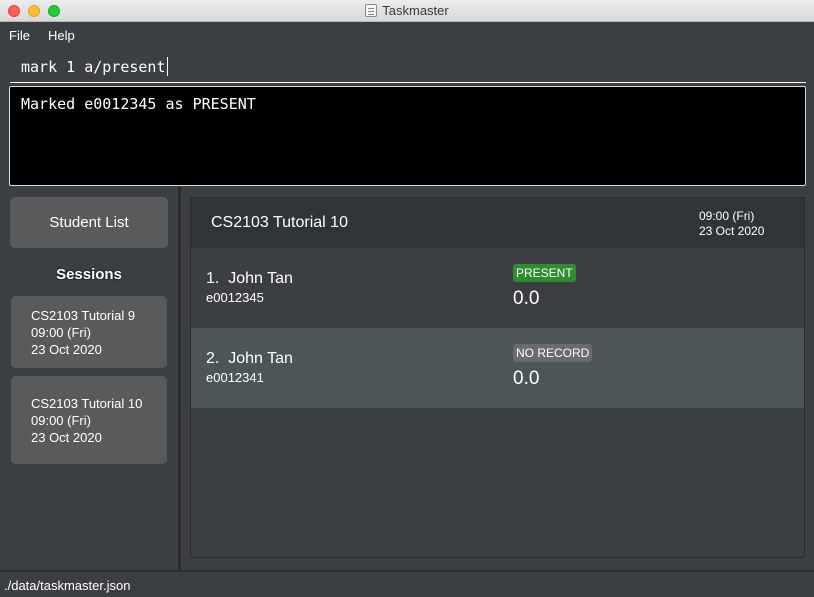  I want to click on data-file-path: ./data/taskmaster.json, so click(67, 585).